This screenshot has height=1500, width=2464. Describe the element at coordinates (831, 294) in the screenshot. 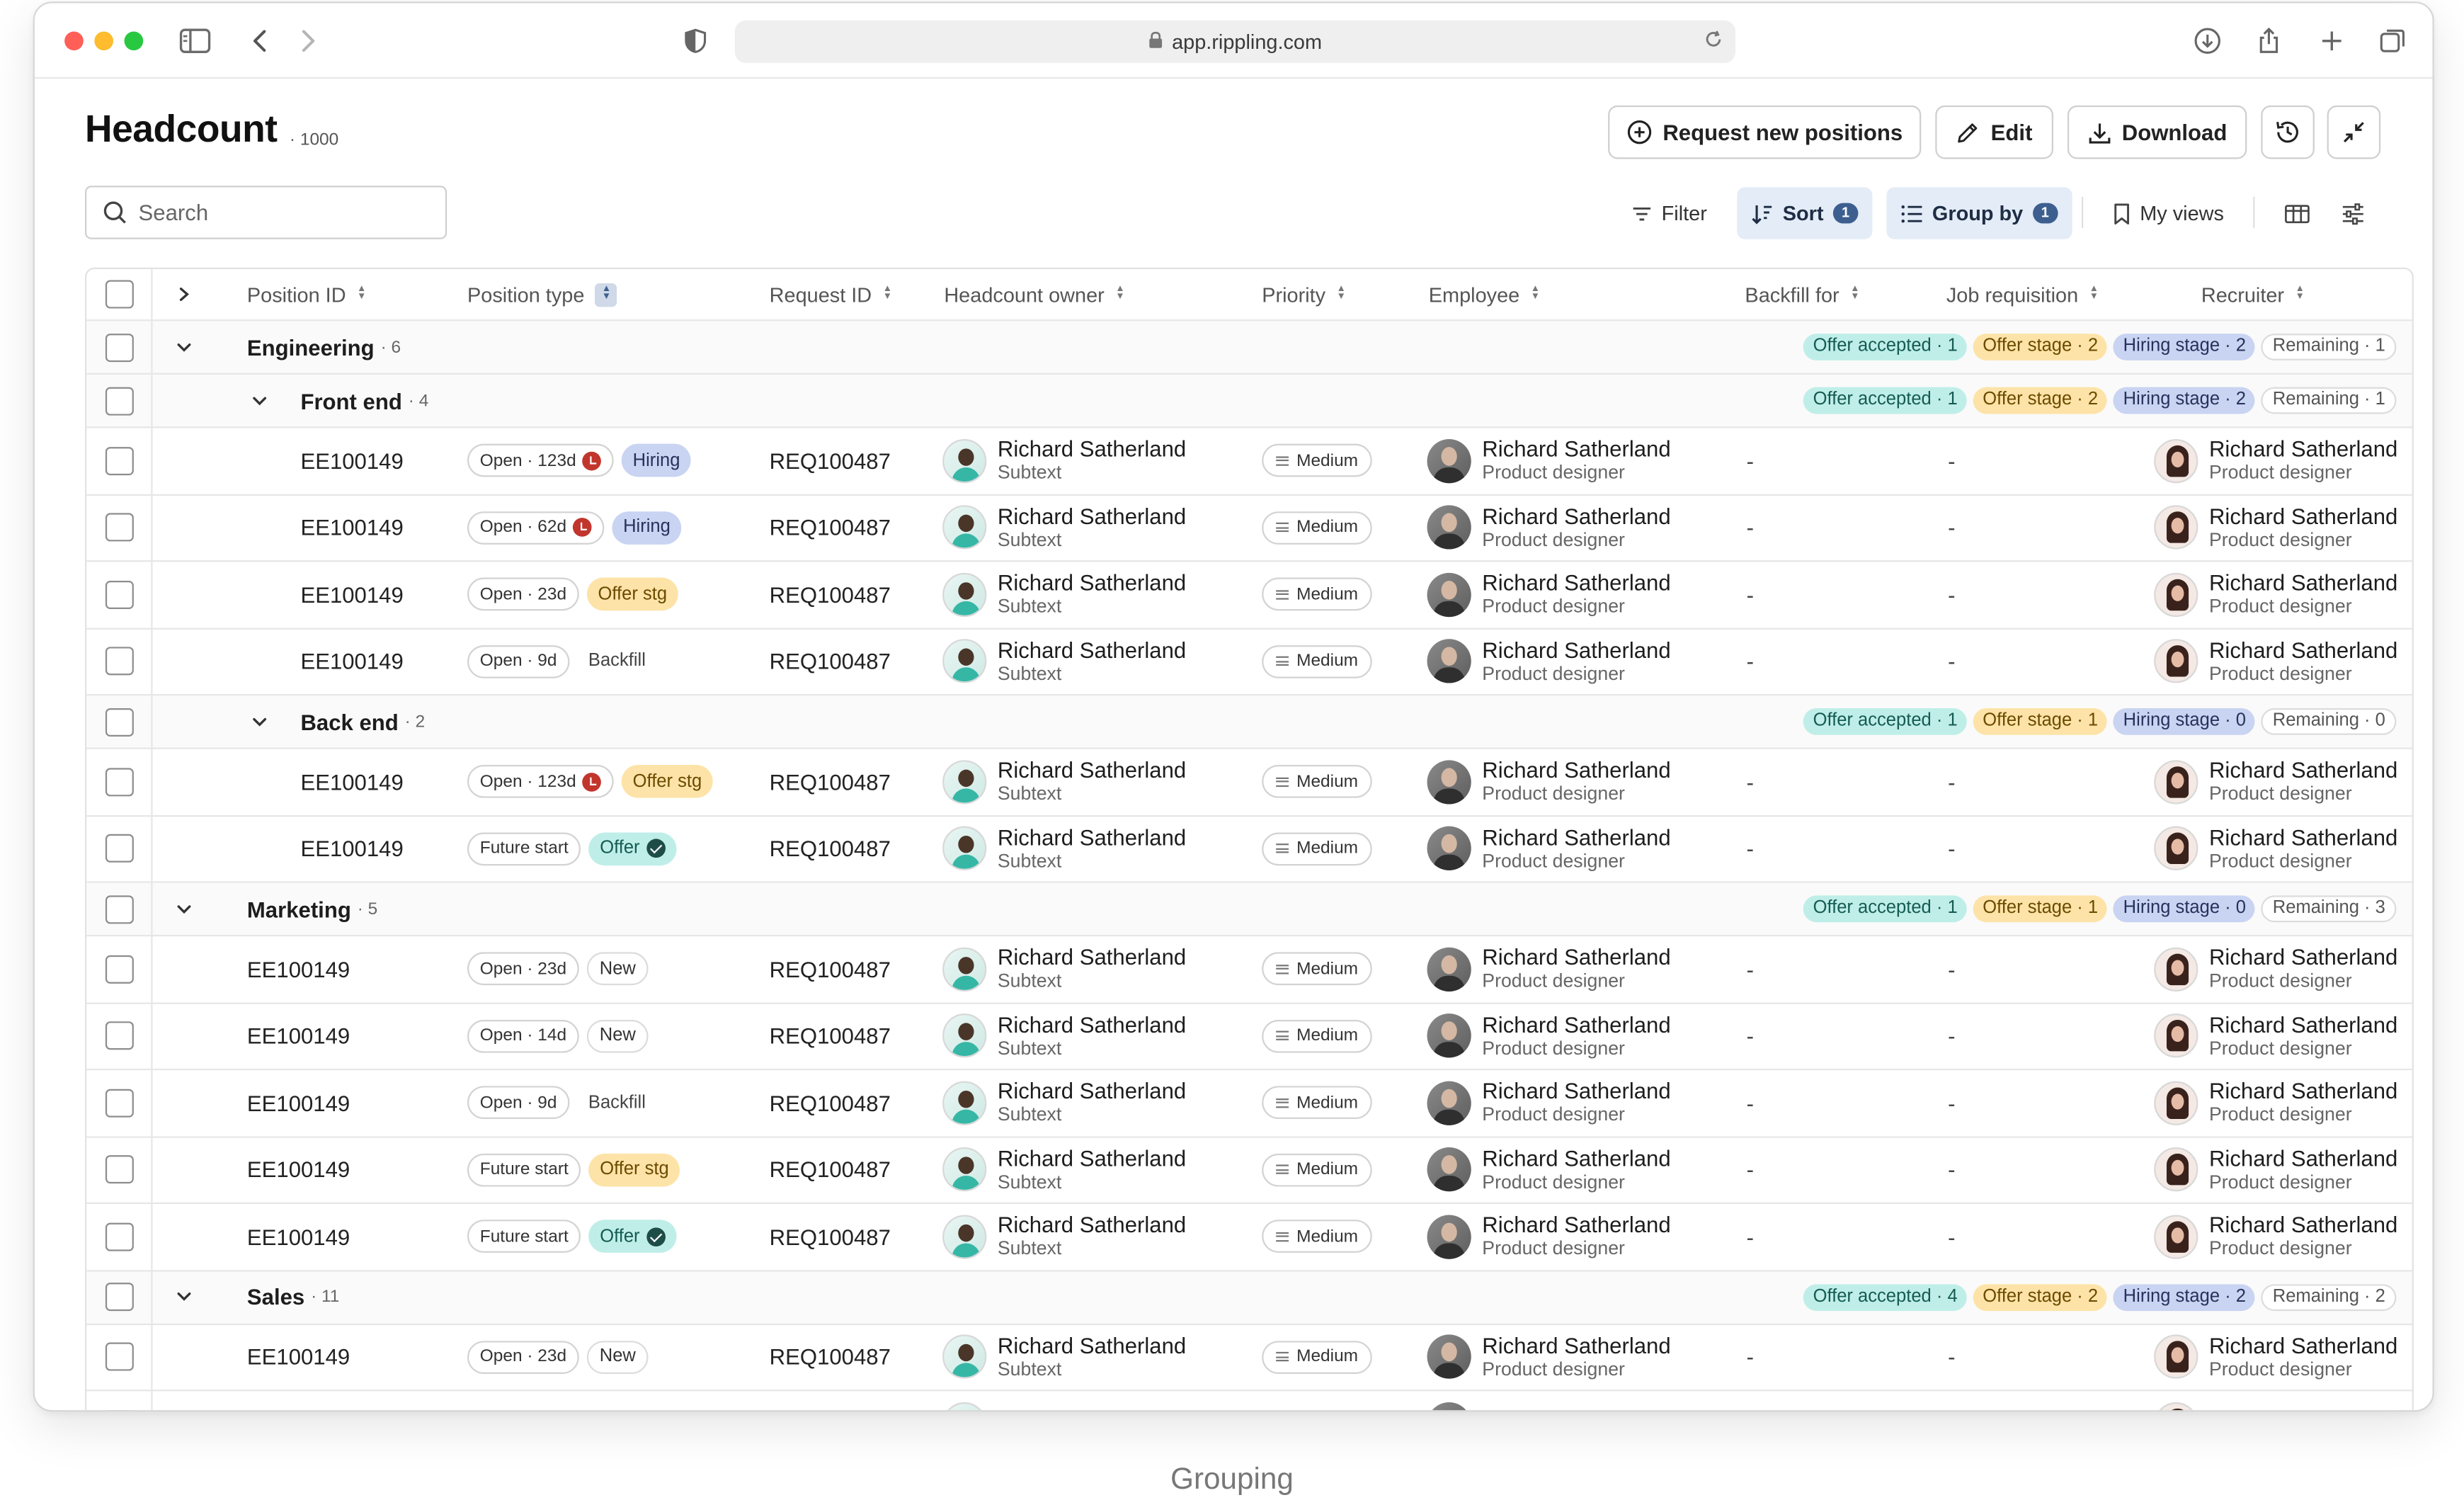

I see `column-header-request-id: Request ID ▲ ▼` at that location.